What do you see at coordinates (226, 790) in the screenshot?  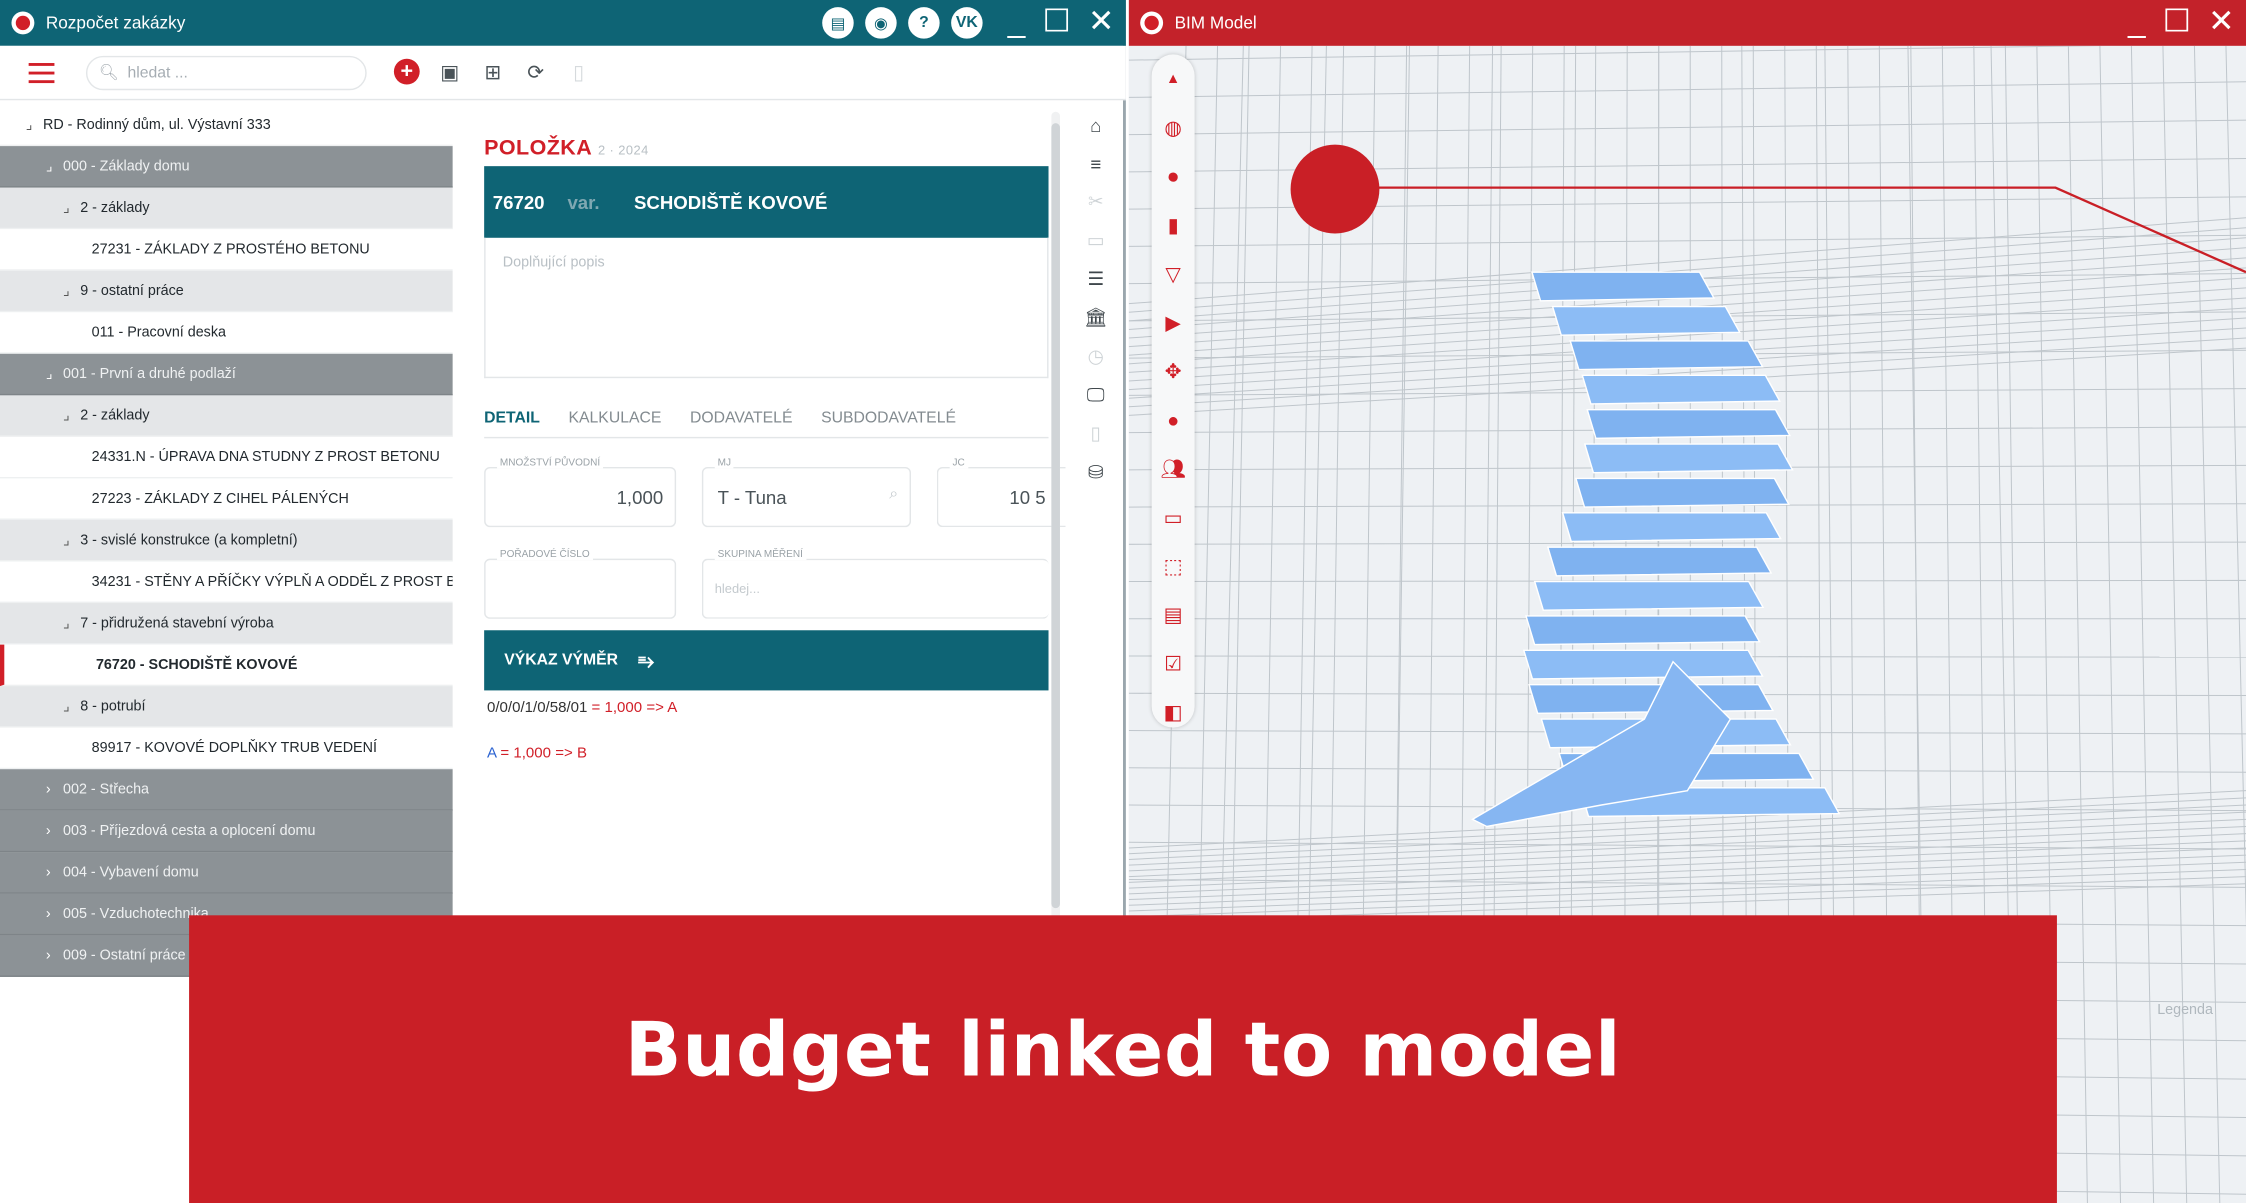 I see `tree-row: › 002 - Střecha` at bounding box center [226, 790].